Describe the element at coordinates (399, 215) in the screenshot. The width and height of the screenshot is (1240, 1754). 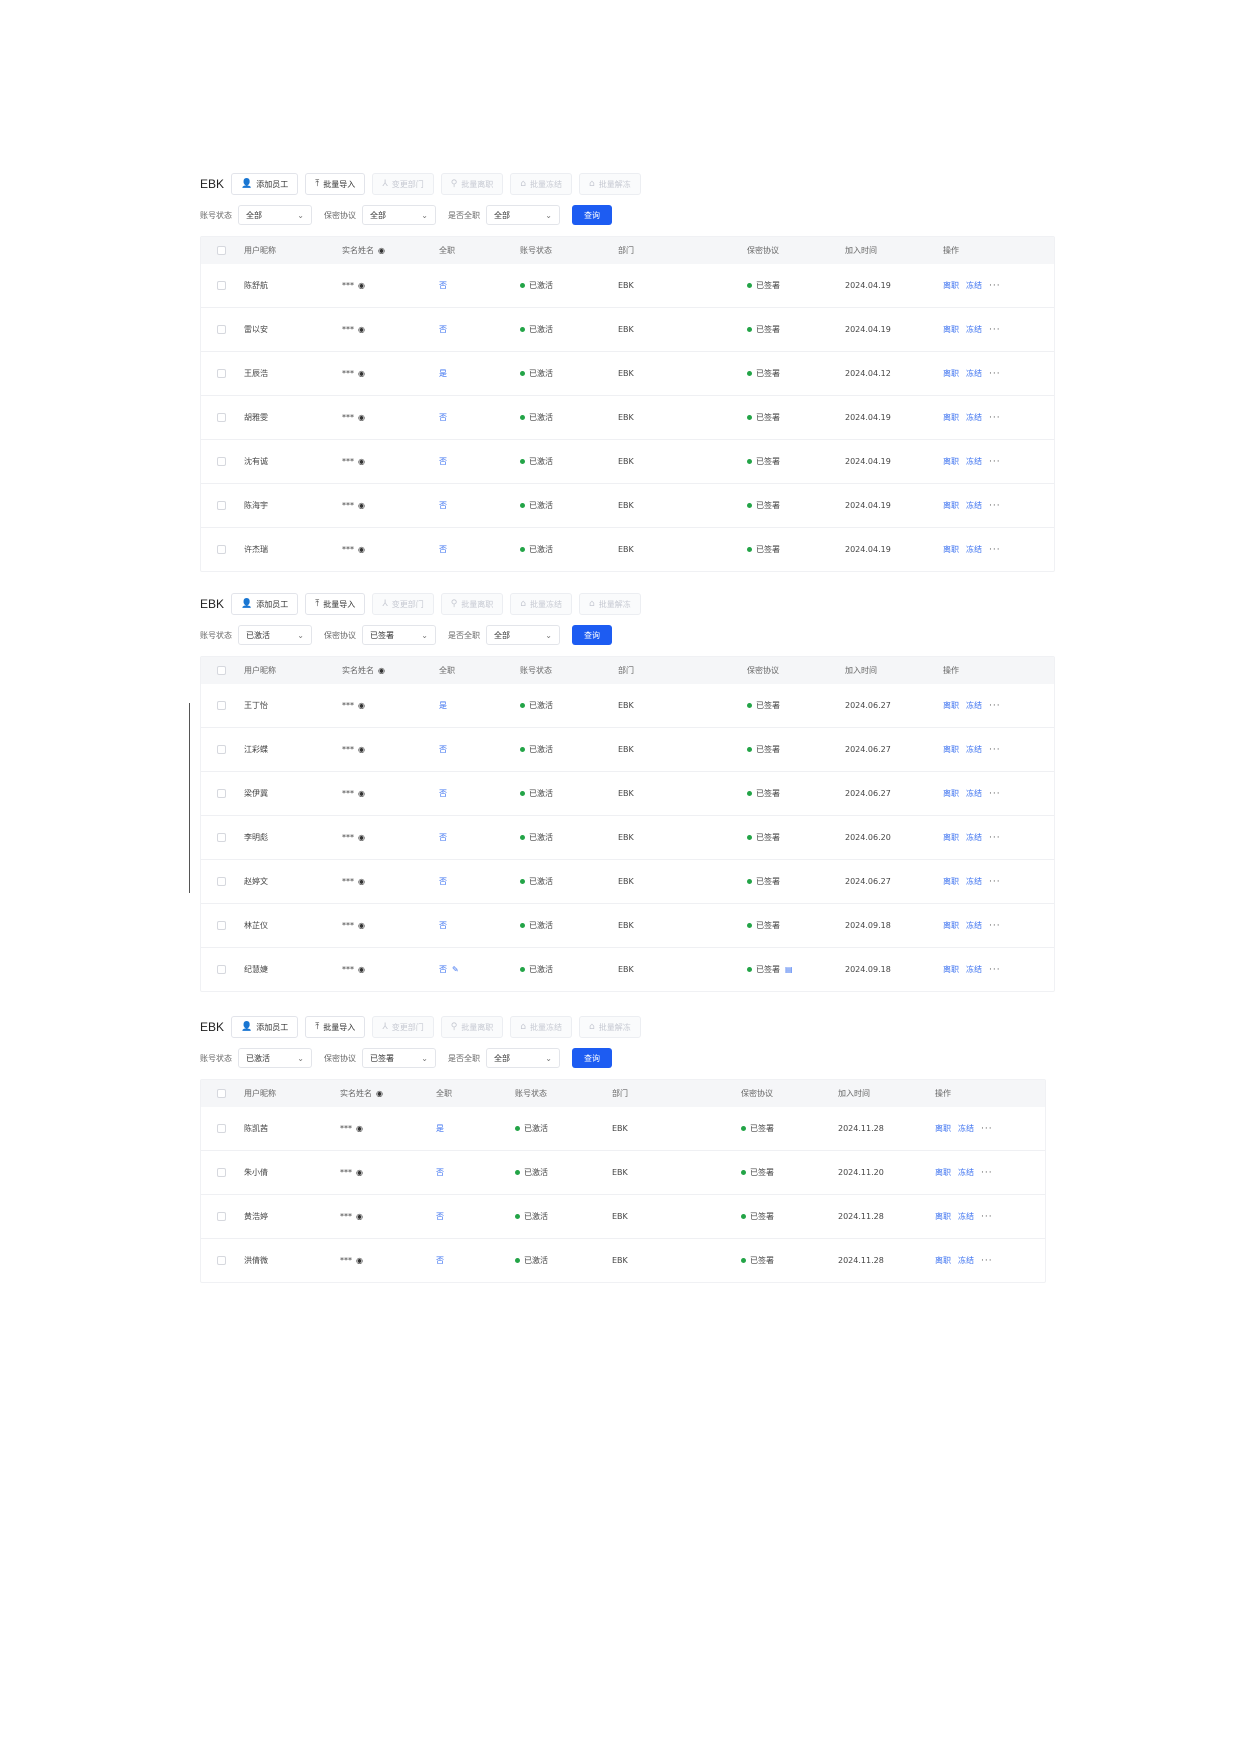
I see `confidential-filter-select: 全部 ⌄` at that location.